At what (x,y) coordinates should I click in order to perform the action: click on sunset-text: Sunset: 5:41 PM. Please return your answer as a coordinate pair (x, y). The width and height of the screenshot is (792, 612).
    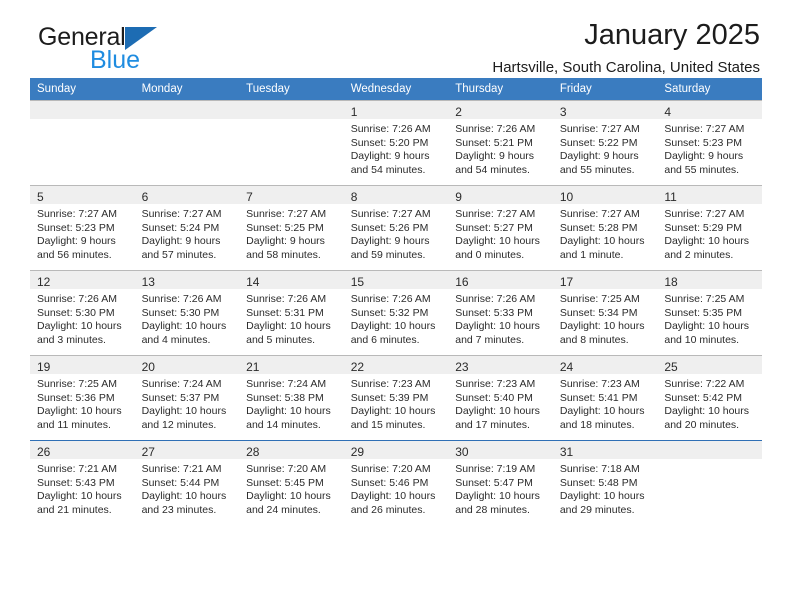
    Looking at the image, I should click on (598, 397).